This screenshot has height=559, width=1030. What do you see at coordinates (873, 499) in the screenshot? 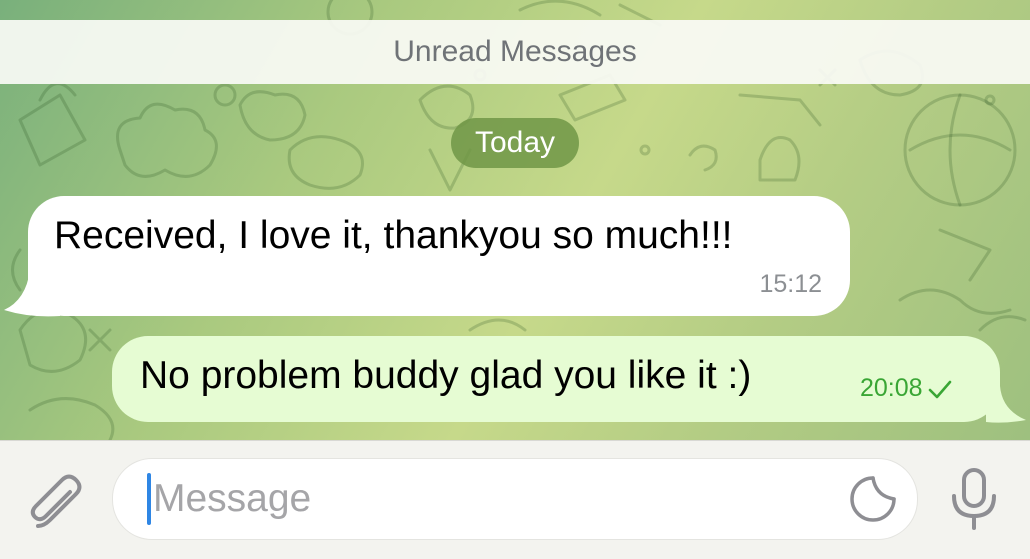
I see `sticker-icon` at bounding box center [873, 499].